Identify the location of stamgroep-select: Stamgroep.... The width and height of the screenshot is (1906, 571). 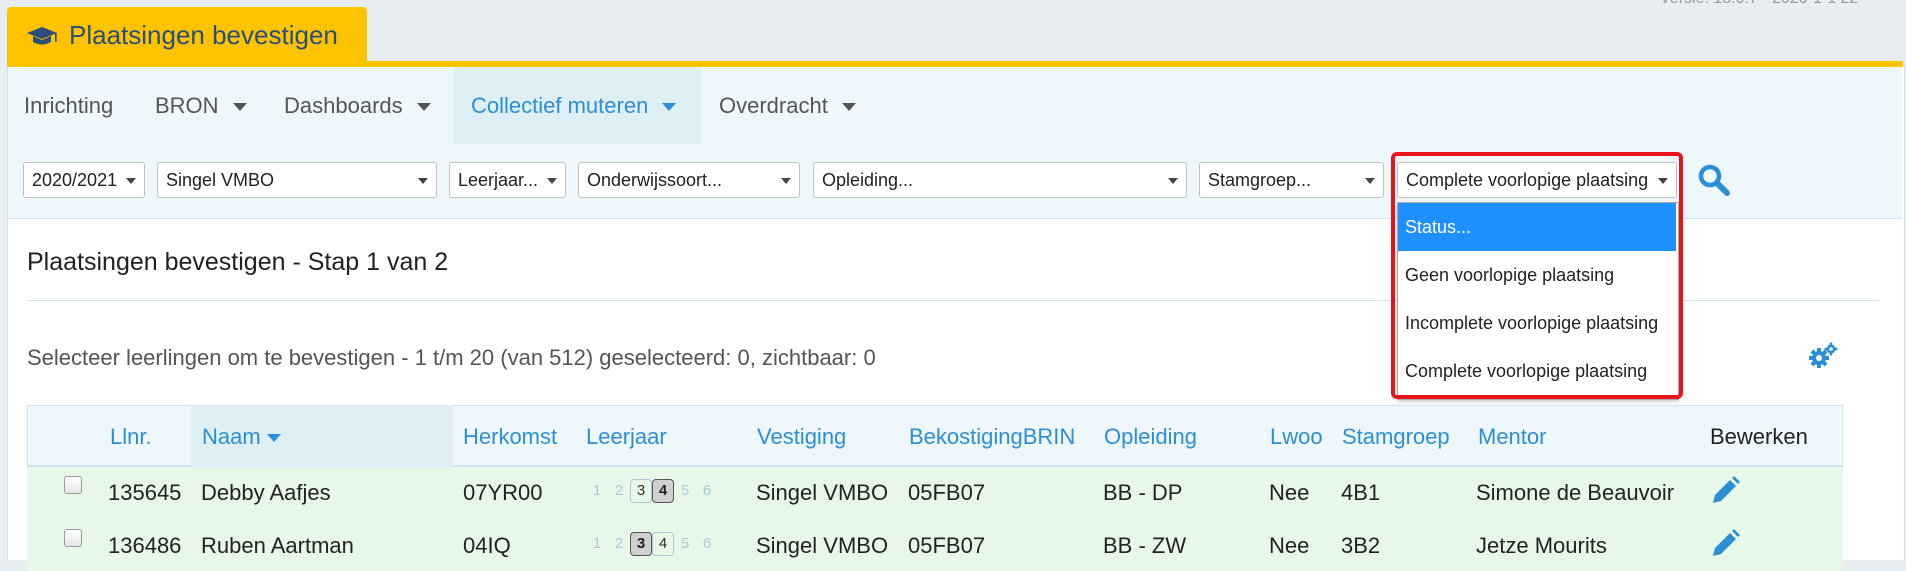
(1291, 180).